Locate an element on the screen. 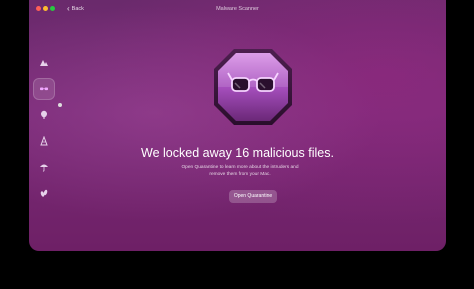 The height and width of the screenshot is (289, 474). sidebar-item-leaves is located at coordinates (44, 193).